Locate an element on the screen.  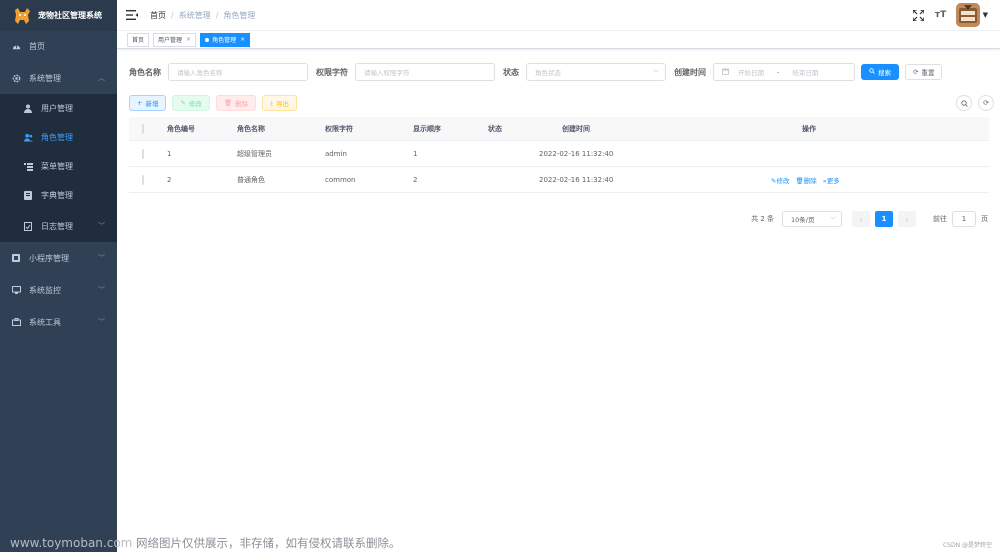
row-edit-link: ✎修改 is located at coordinates (780, 180).